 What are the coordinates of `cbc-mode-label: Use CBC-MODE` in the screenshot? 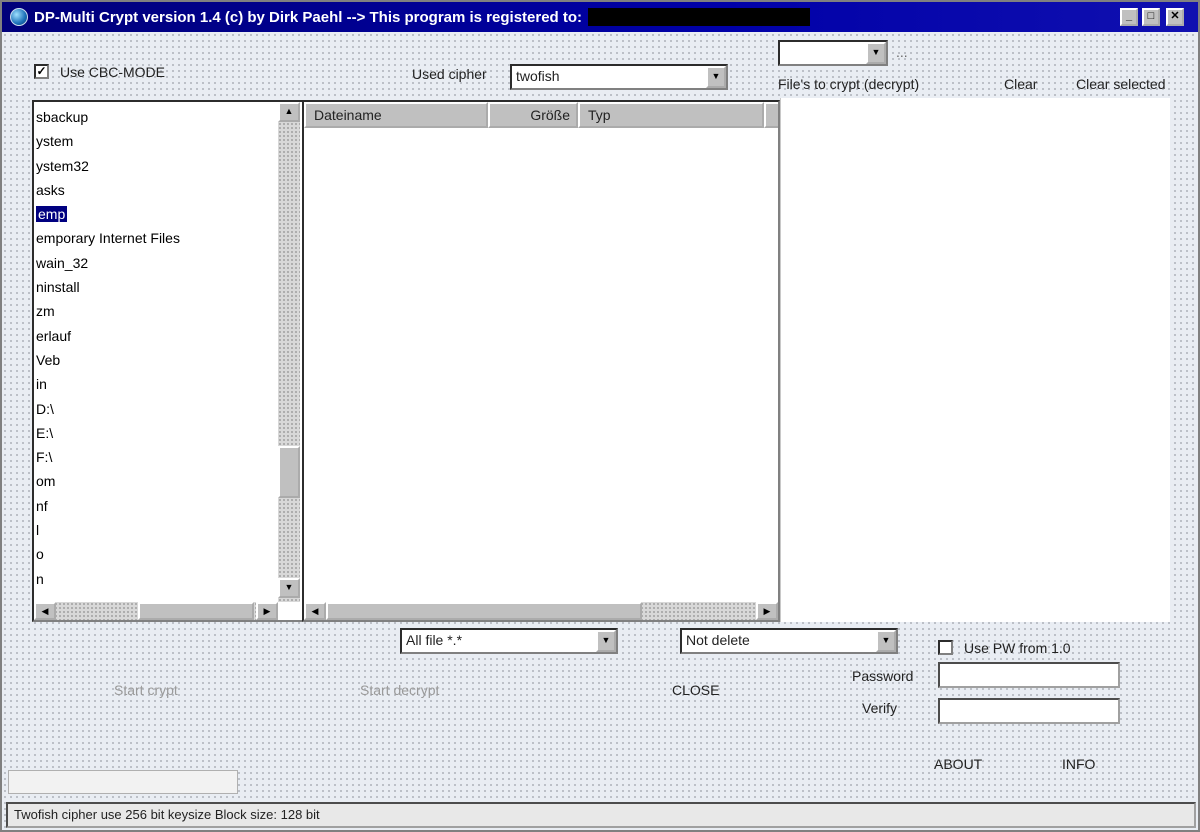 It's located at (113, 72).